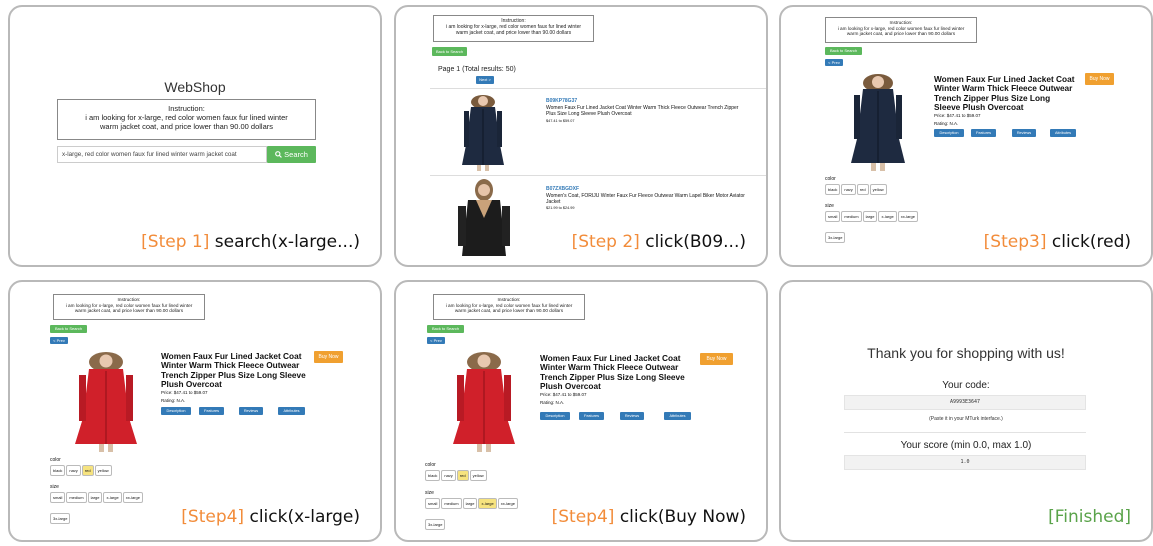  What do you see at coordinates (477, 69) in the screenshot?
I see `page-info: Page 1 (Total results: 50)` at bounding box center [477, 69].